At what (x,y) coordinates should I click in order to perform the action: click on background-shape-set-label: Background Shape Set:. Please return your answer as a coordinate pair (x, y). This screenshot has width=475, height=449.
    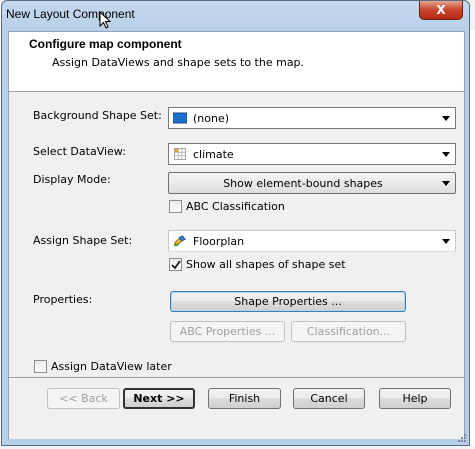
    Looking at the image, I should click on (97, 115).